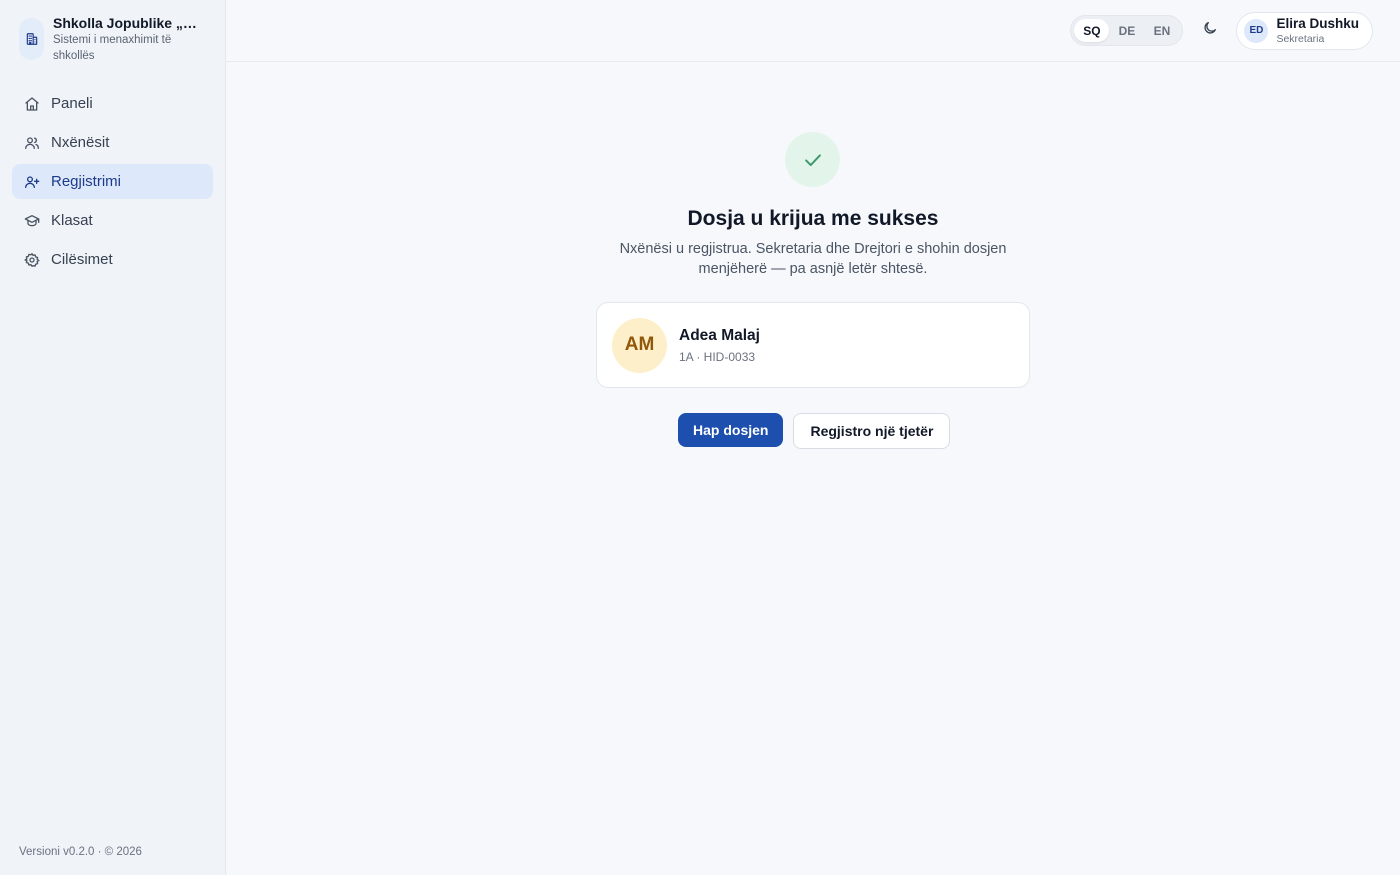  Describe the element at coordinates (80, 852) in the screenshot. I see `version-text: Versioni v0.2.0 · © 2026` at that location.